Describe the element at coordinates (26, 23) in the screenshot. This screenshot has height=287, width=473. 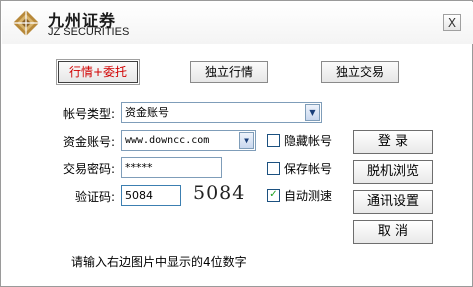
I see `logo-icon` at that location.